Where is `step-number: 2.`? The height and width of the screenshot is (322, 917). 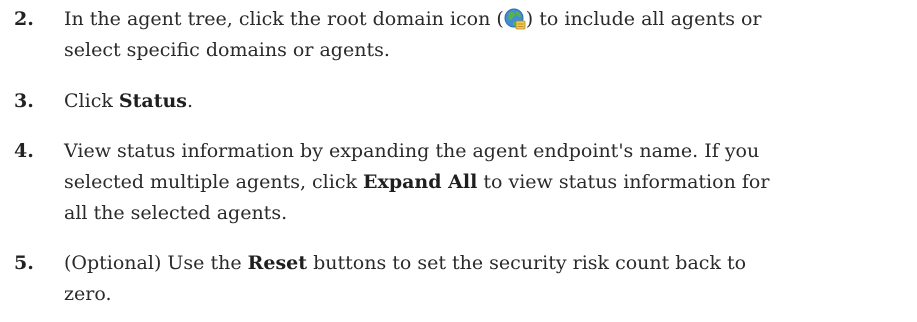
step-number: 2. is located at coordinates (24, 19).